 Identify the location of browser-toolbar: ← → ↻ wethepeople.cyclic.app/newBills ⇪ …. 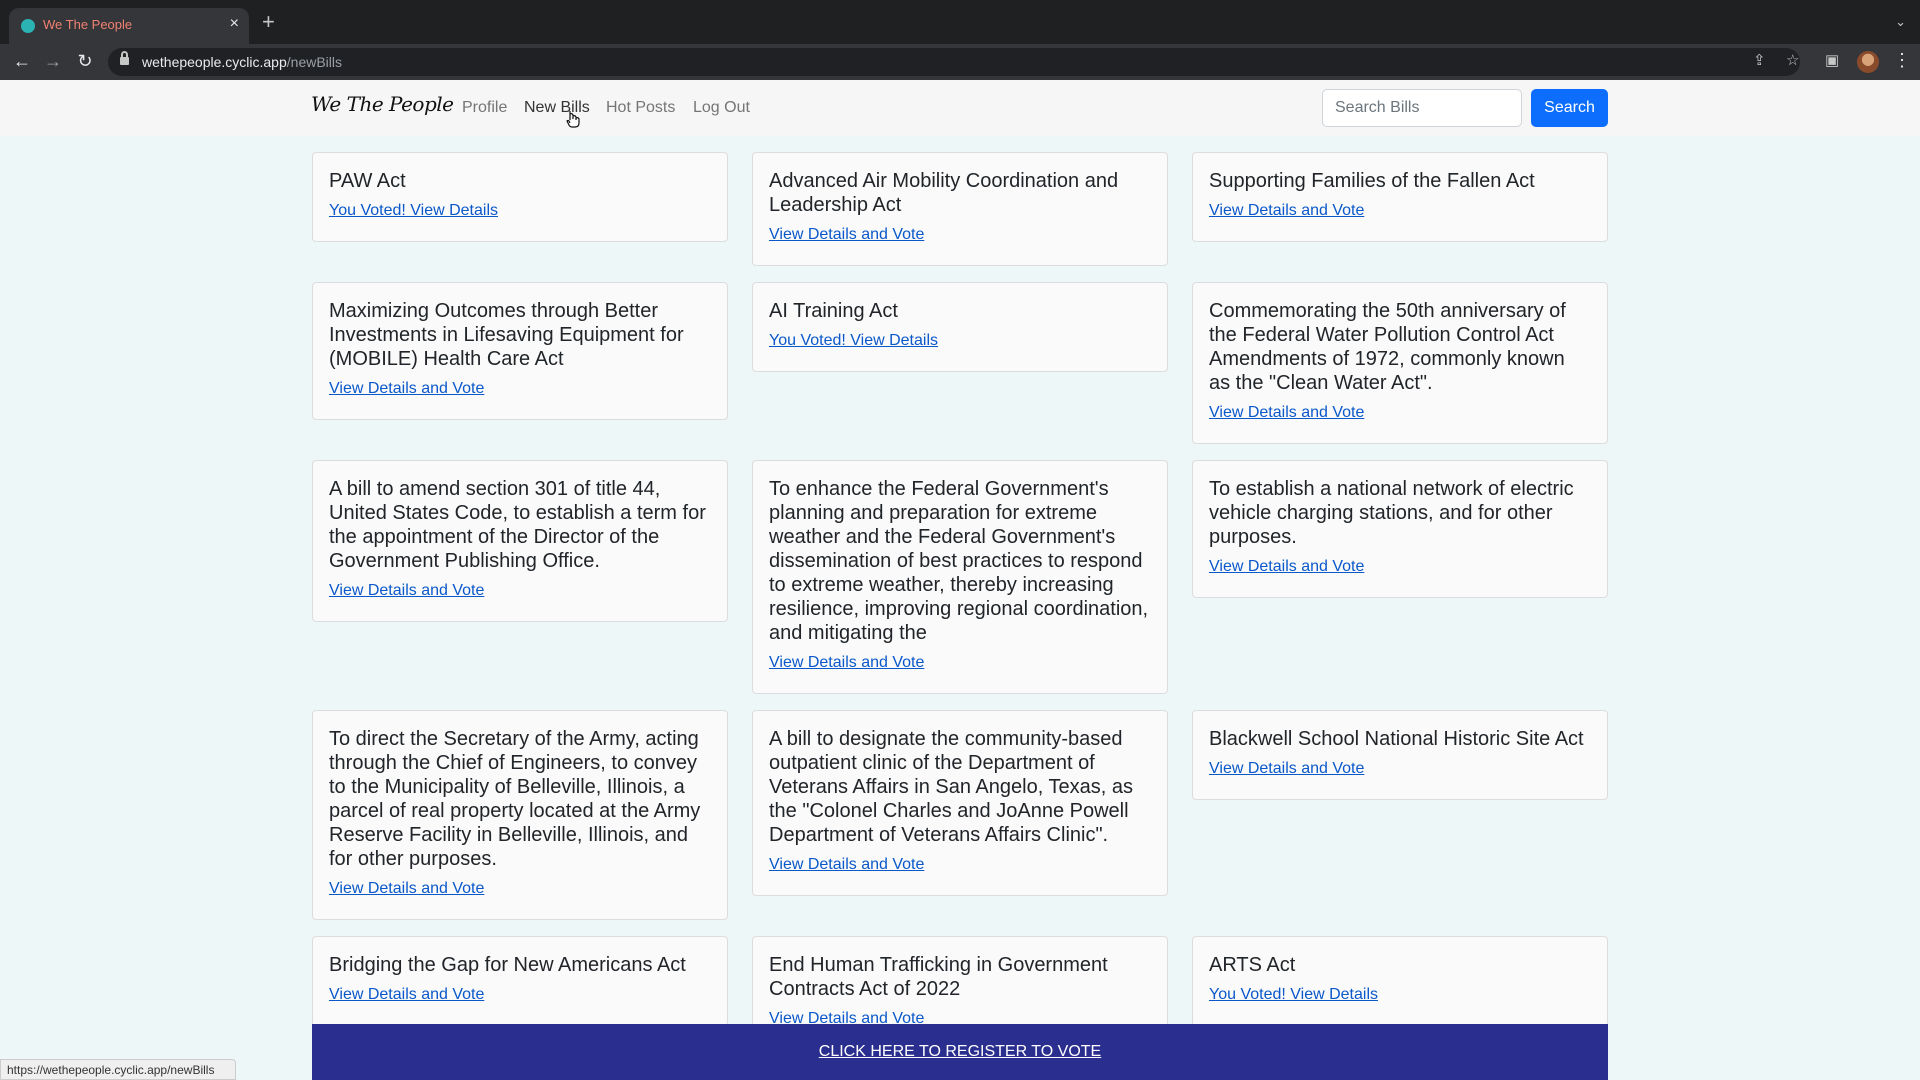
(960, 62).